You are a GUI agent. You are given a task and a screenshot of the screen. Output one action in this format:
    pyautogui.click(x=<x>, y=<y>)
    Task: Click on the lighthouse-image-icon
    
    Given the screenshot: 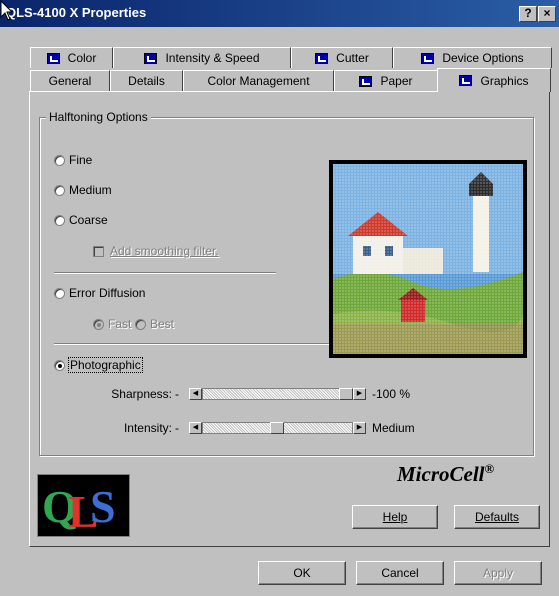 What is the action you would take?
    pyautogui.click(x=428, y=259)
    